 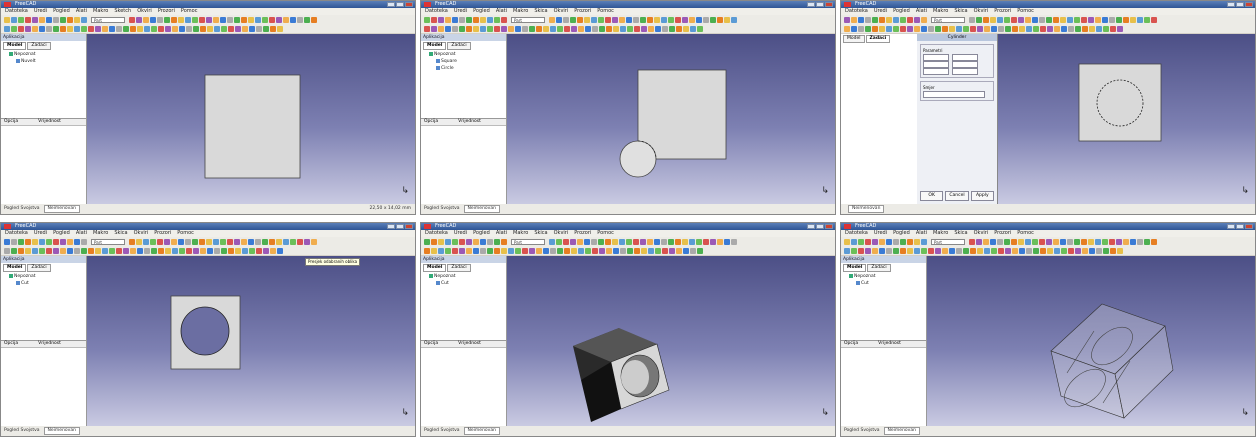 I want to click on x-input, so click(x=936, y=64).